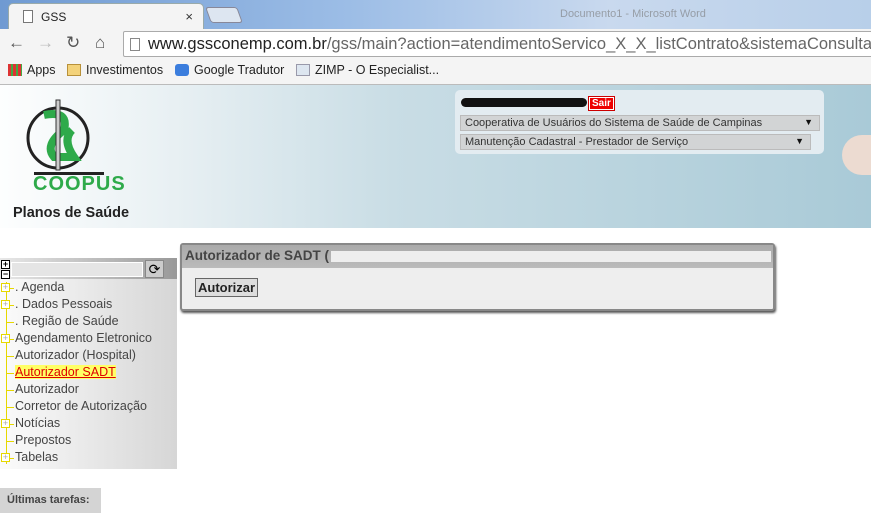 This screenshot has width=871, height=528. I want to click on sidebar-item: Prepostos, so click(39, 440).